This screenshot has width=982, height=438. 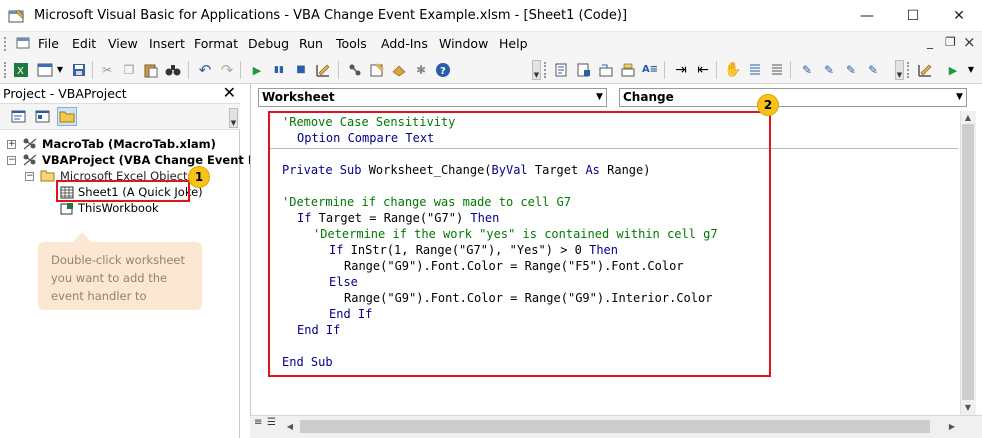 I want to click on undo-icon: ↶, so click(x=205, y=70).